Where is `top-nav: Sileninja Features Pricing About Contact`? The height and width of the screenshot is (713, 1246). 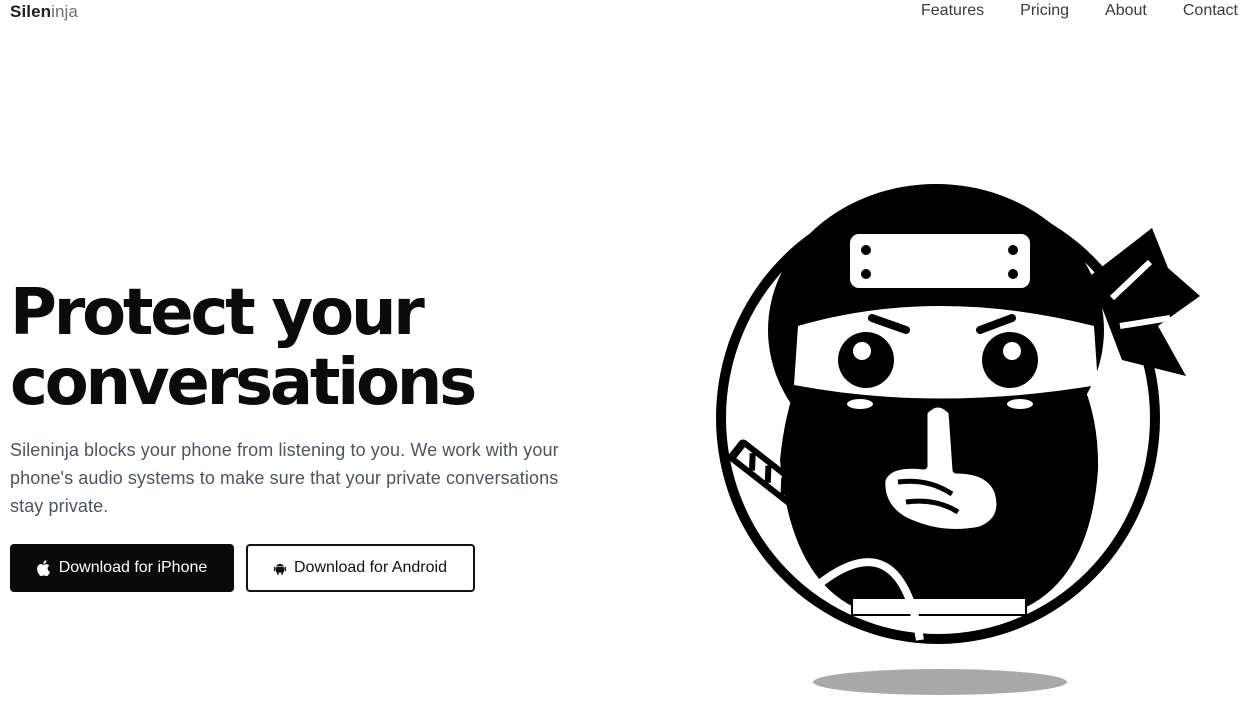
top-nav: Sileninja Features Pricing About Contact is located at coordinates (623, 13).